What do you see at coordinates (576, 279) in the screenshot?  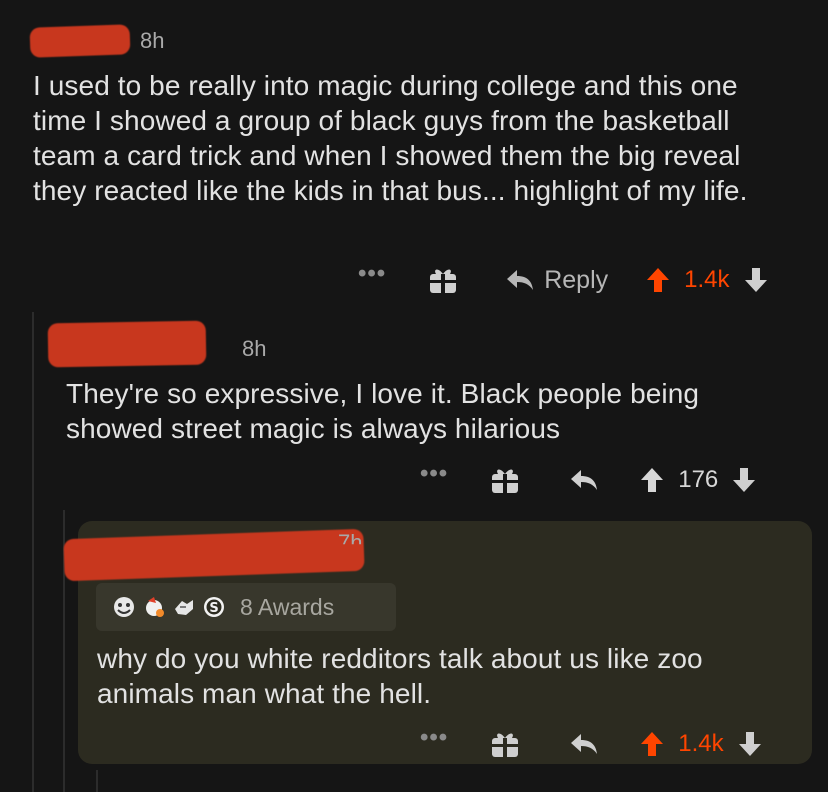 I see `reply-label: Reply` at bounding box center [576, 279].